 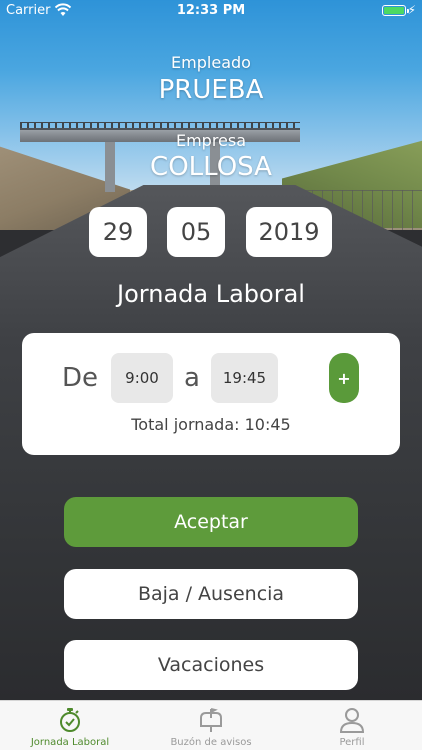 What do you see at coordinates (395, 10) in the screenshot?
I see `battery-icon` at bounding box center [395, 10].